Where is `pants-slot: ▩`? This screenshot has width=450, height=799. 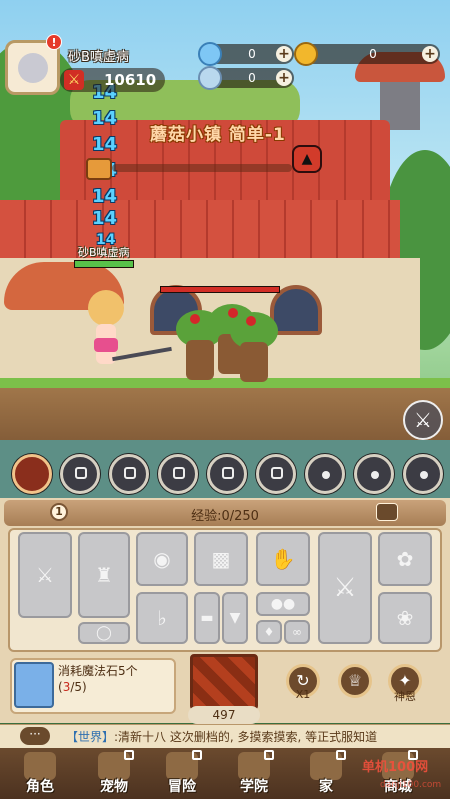 pants-slot: ▩ is located at coordinates (221, 559).